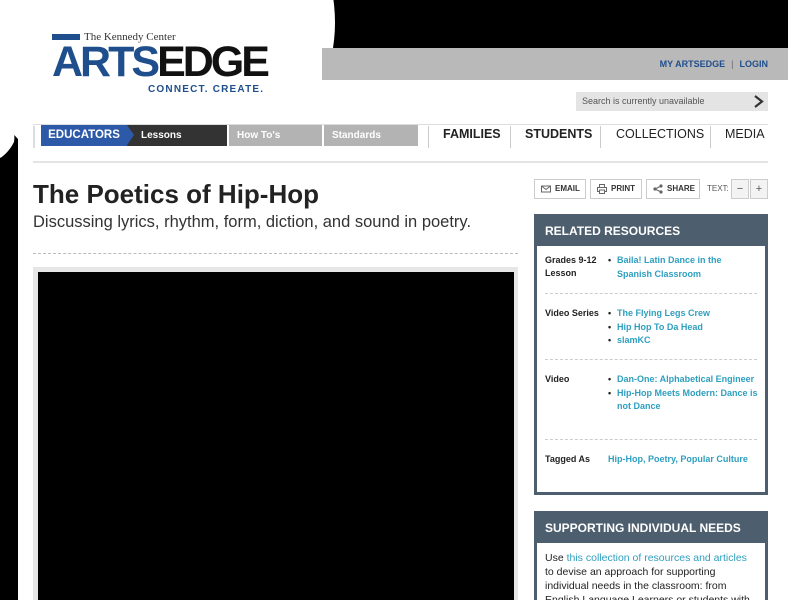  I want to click on resource-link-text: Hip-Hop Meets Modern: Dance is not Dance, so click(687, 400).